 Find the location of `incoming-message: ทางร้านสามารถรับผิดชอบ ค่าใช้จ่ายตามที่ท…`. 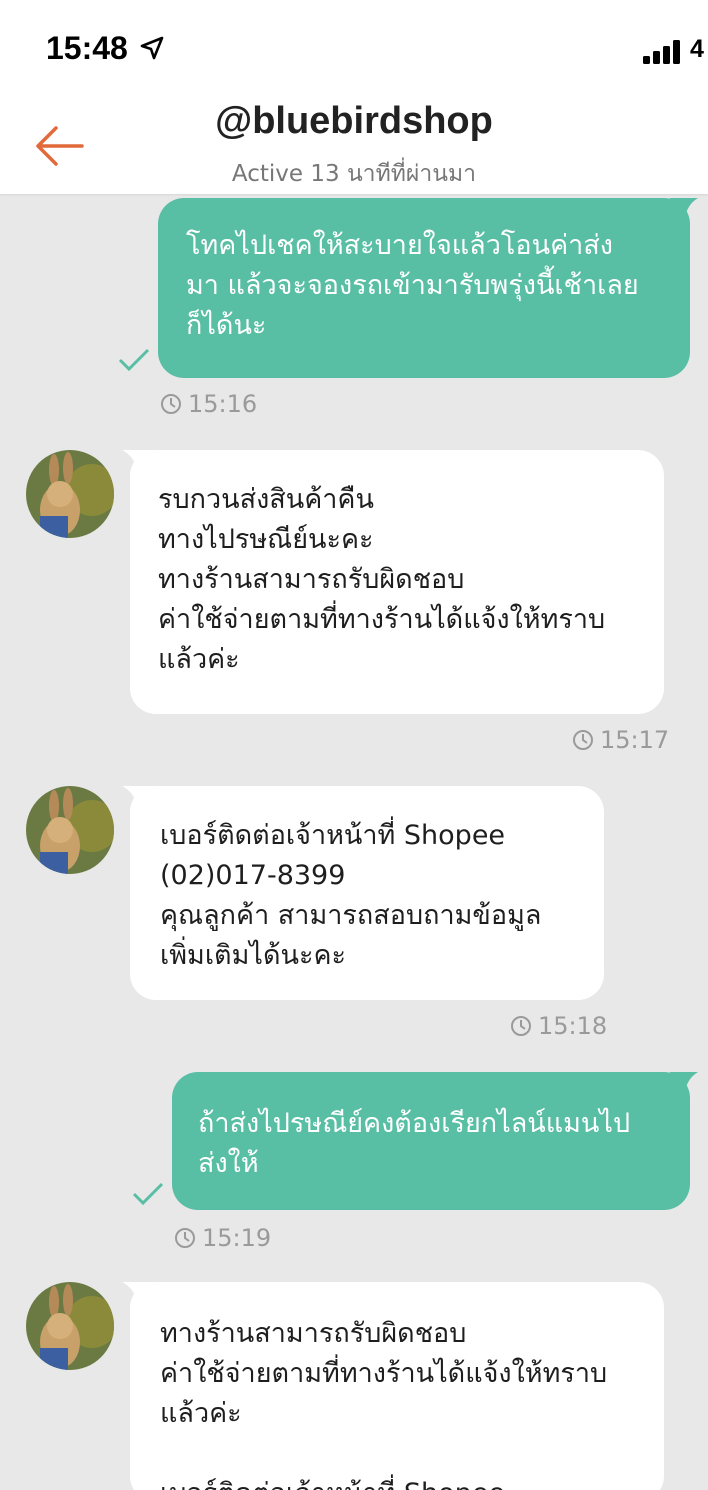

incoming-message: ทางร้านสามารถรับผิดชอบ ค่าใช้จ่ายตามที่ท… is located at coordinates (397, 1386).